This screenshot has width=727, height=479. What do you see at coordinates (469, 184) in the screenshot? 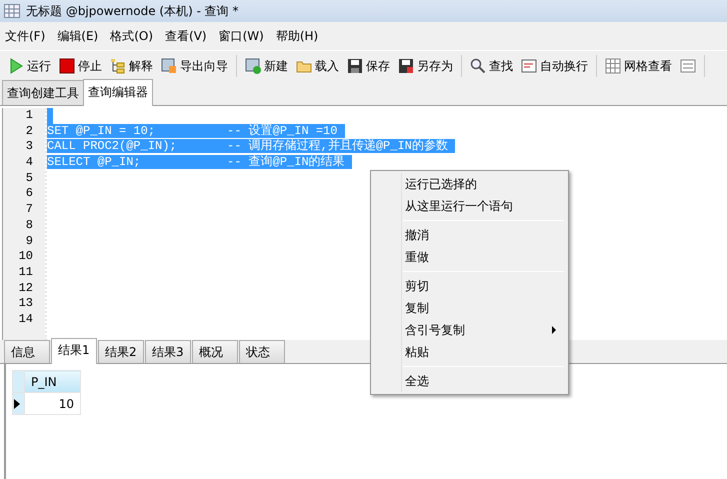
I see `menu-item: 运行已选择的` at bounding box center [469, 184].